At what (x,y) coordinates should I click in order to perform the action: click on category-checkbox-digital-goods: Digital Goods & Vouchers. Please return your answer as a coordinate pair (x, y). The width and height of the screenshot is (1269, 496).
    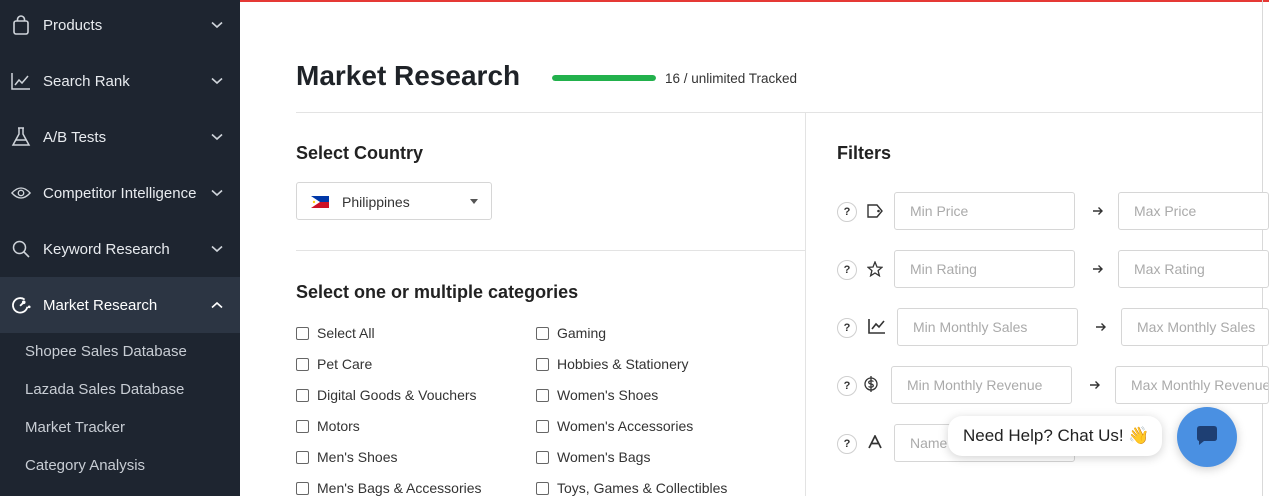
    Looking at the image, I should click on (386, 395).